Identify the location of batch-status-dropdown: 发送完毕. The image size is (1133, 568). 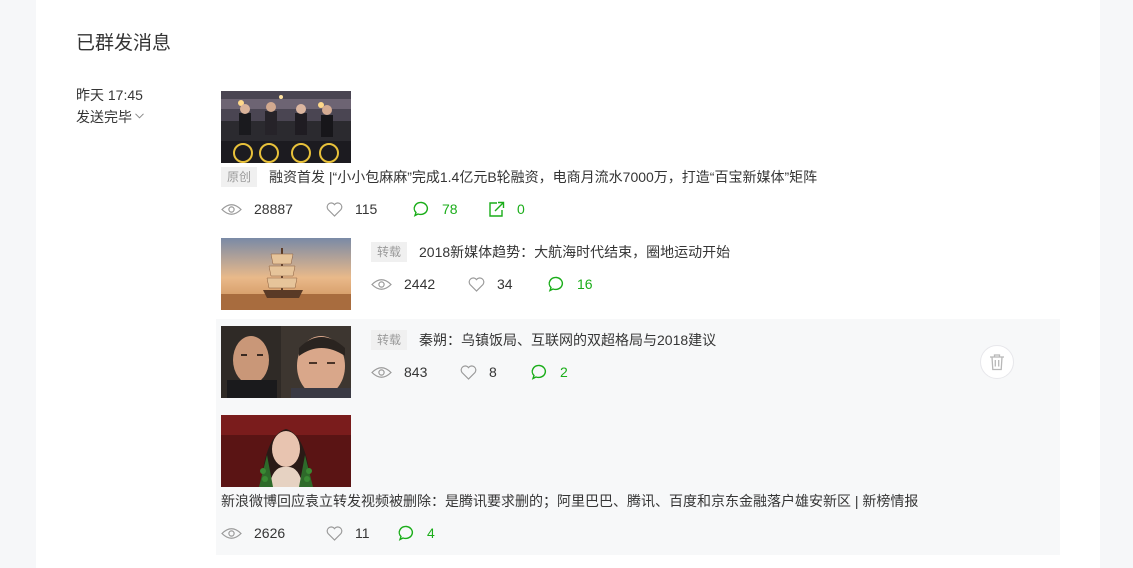
(110, 117).